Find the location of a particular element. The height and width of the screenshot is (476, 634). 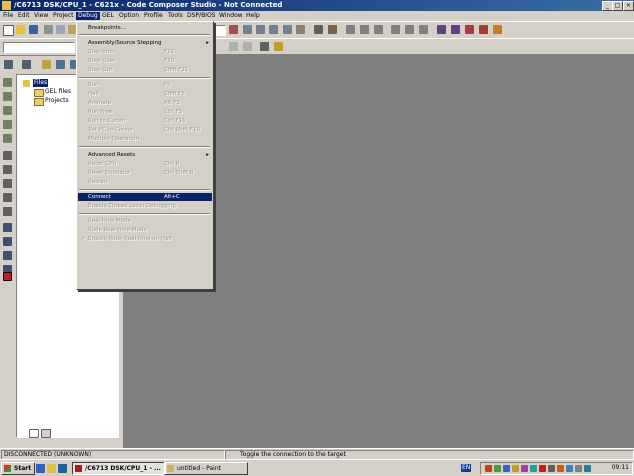

step-out-icon is located at coordinates (273, 29).